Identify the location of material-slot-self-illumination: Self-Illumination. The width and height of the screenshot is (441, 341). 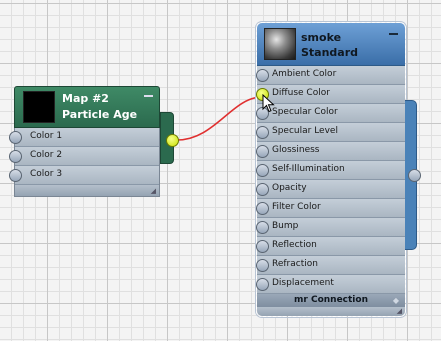
(330, 170).